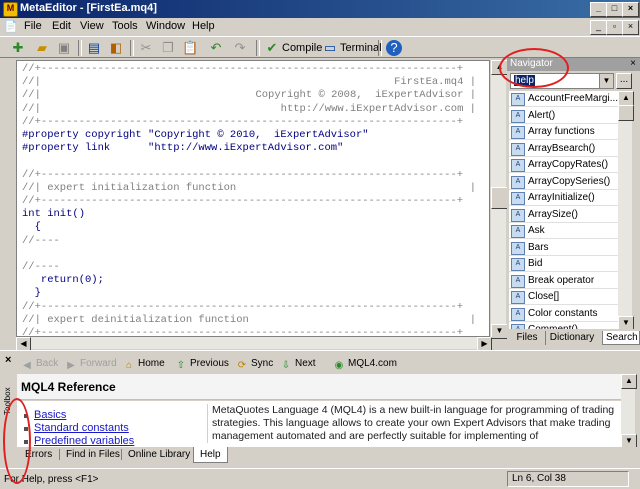 The width and height of the screenshot is (640, 489). Describe the element at coordinates (598, 9) in the screenshot. I see `minimize-button: _` at that location.